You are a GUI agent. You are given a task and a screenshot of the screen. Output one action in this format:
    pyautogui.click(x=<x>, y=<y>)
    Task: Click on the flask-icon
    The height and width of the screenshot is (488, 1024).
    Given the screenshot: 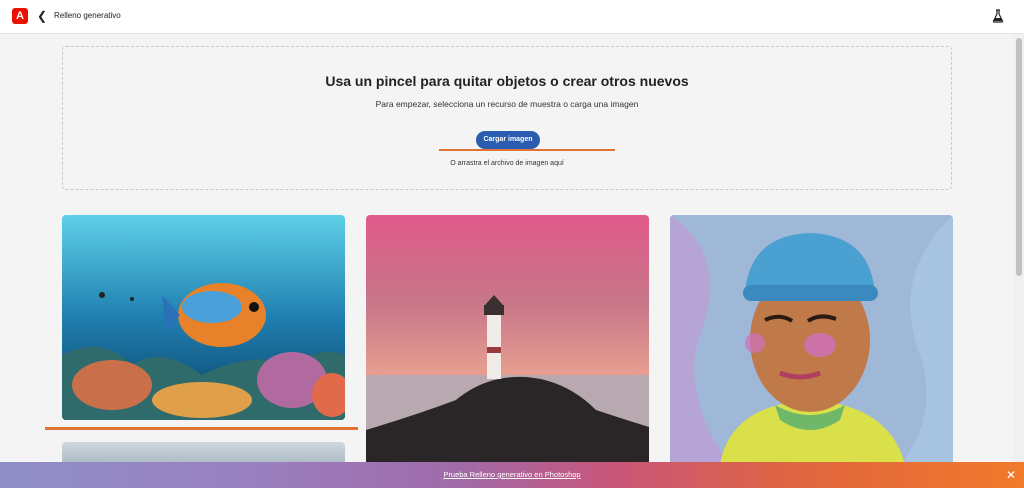 What is the action you would take?
    pyautogui.click(x=998, y=16)
    